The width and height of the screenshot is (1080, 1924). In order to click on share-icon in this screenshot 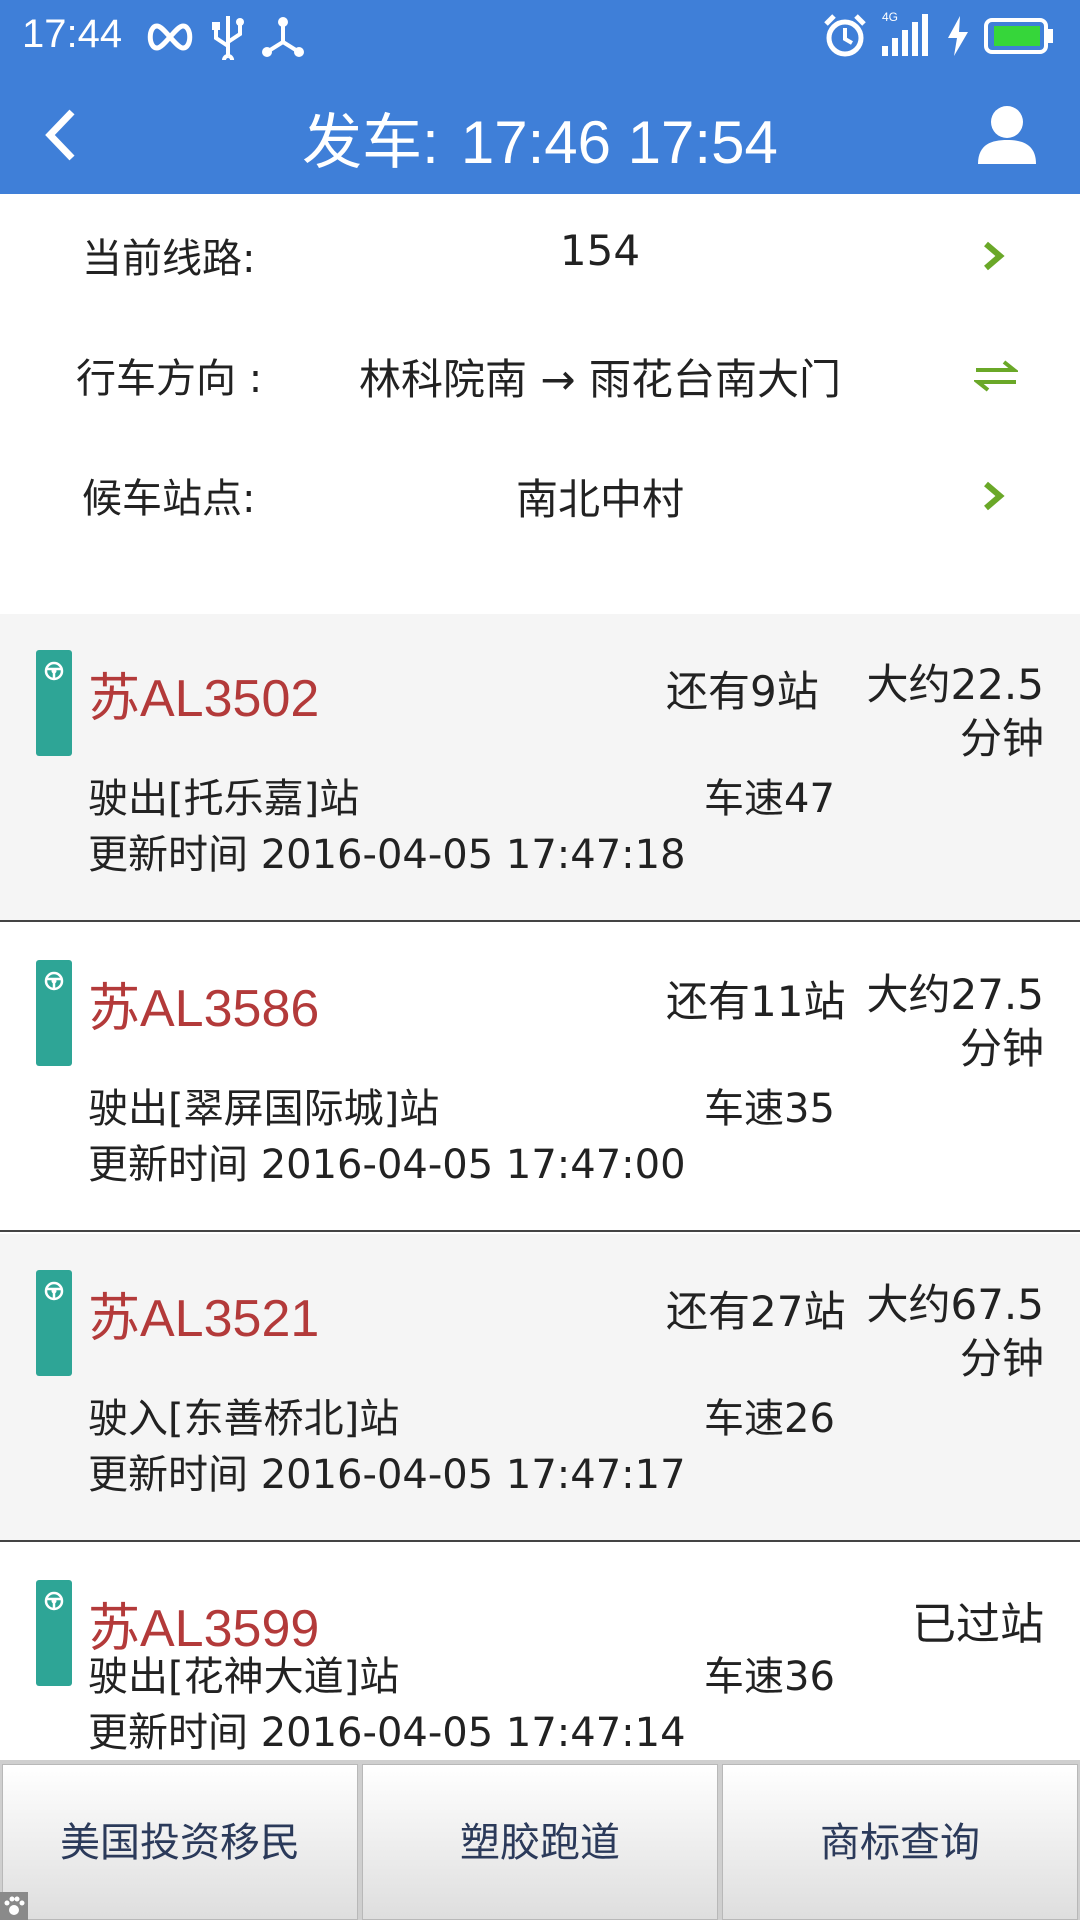, I will do `click(283, 39)`.